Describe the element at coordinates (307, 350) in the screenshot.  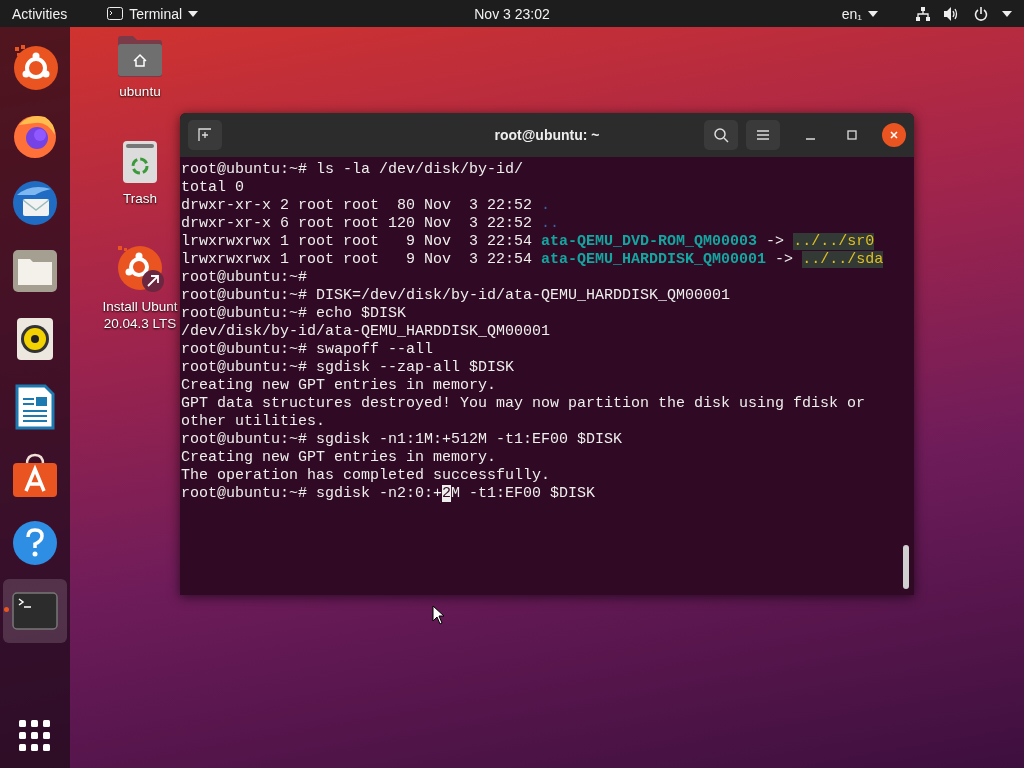
I see `terminal-line: root@ubuntu:~# swapoff --all` at that location.